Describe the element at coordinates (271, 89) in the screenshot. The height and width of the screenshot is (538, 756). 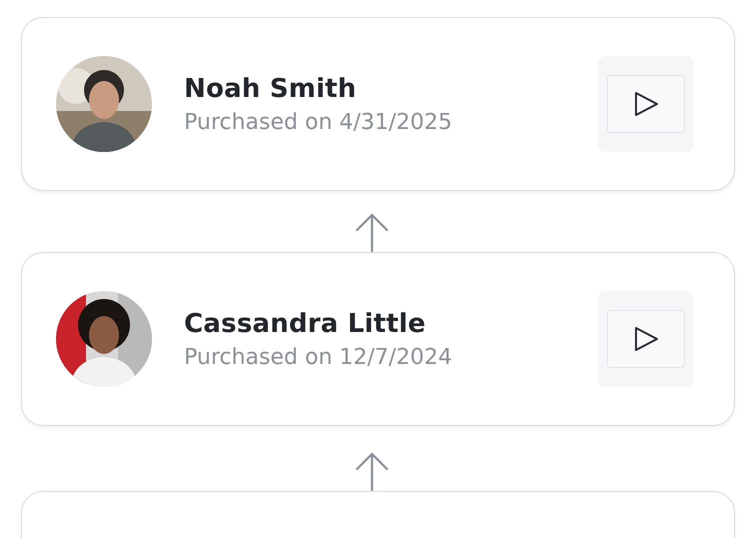
I see `customer-name: Noah Smith` at that location.